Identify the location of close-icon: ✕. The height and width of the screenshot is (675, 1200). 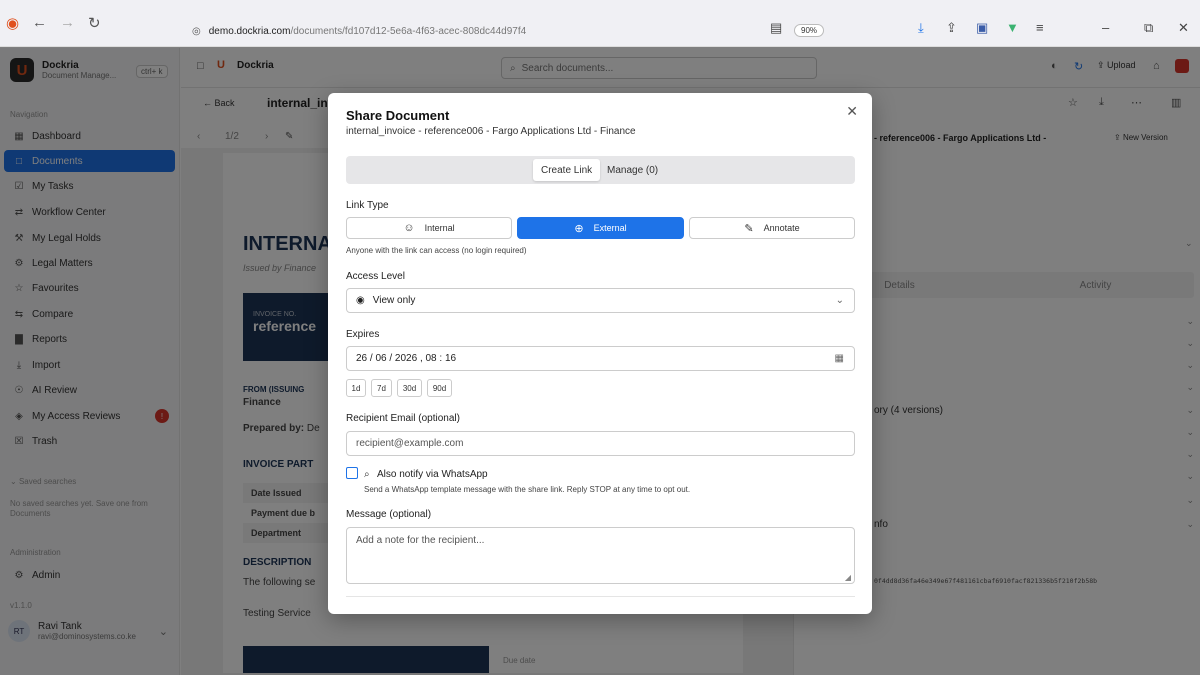
(852, 111).